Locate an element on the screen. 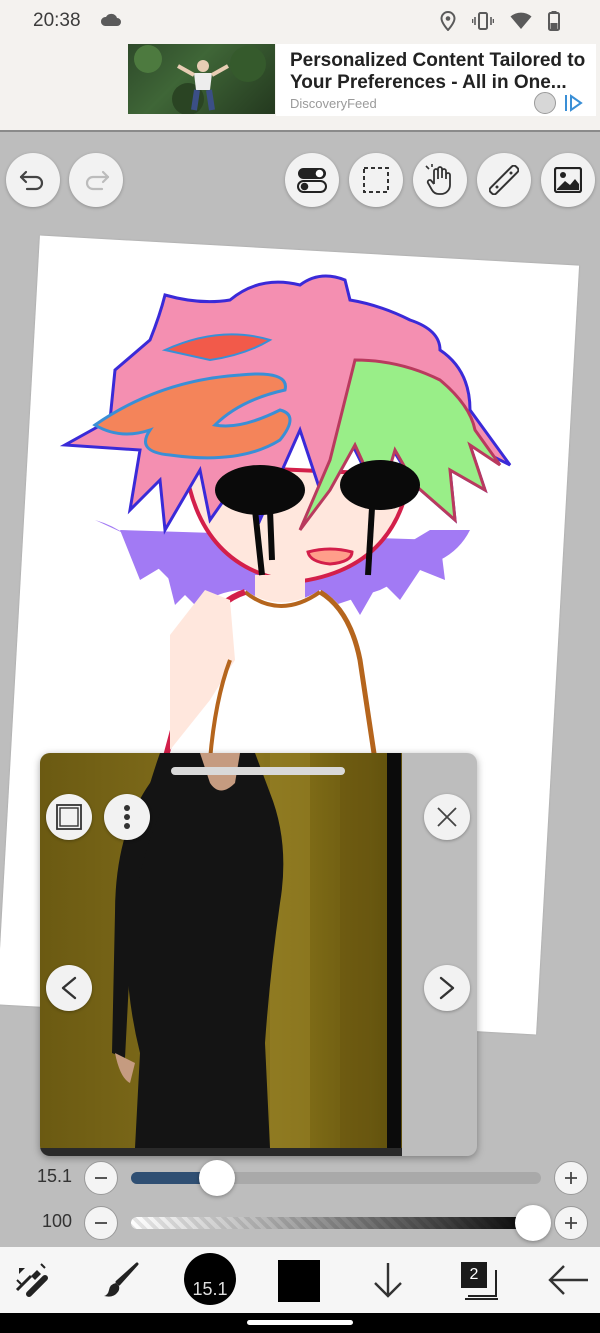 Image resolution: width=600 pixels, height=1333 pixels. redo-button is located at coordinates (96, 180).